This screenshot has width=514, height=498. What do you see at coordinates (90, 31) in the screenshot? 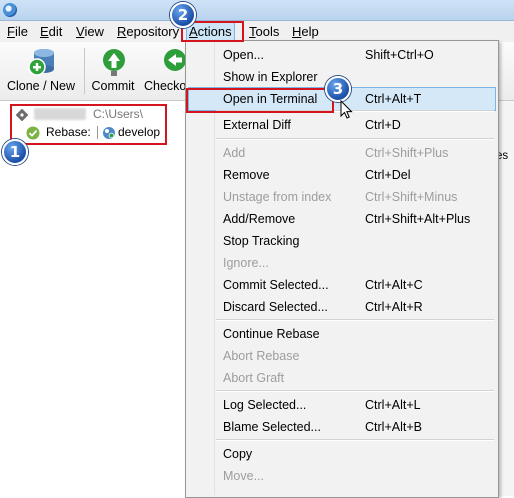
I see `menu-view: View` at bounding box center [90, 31].